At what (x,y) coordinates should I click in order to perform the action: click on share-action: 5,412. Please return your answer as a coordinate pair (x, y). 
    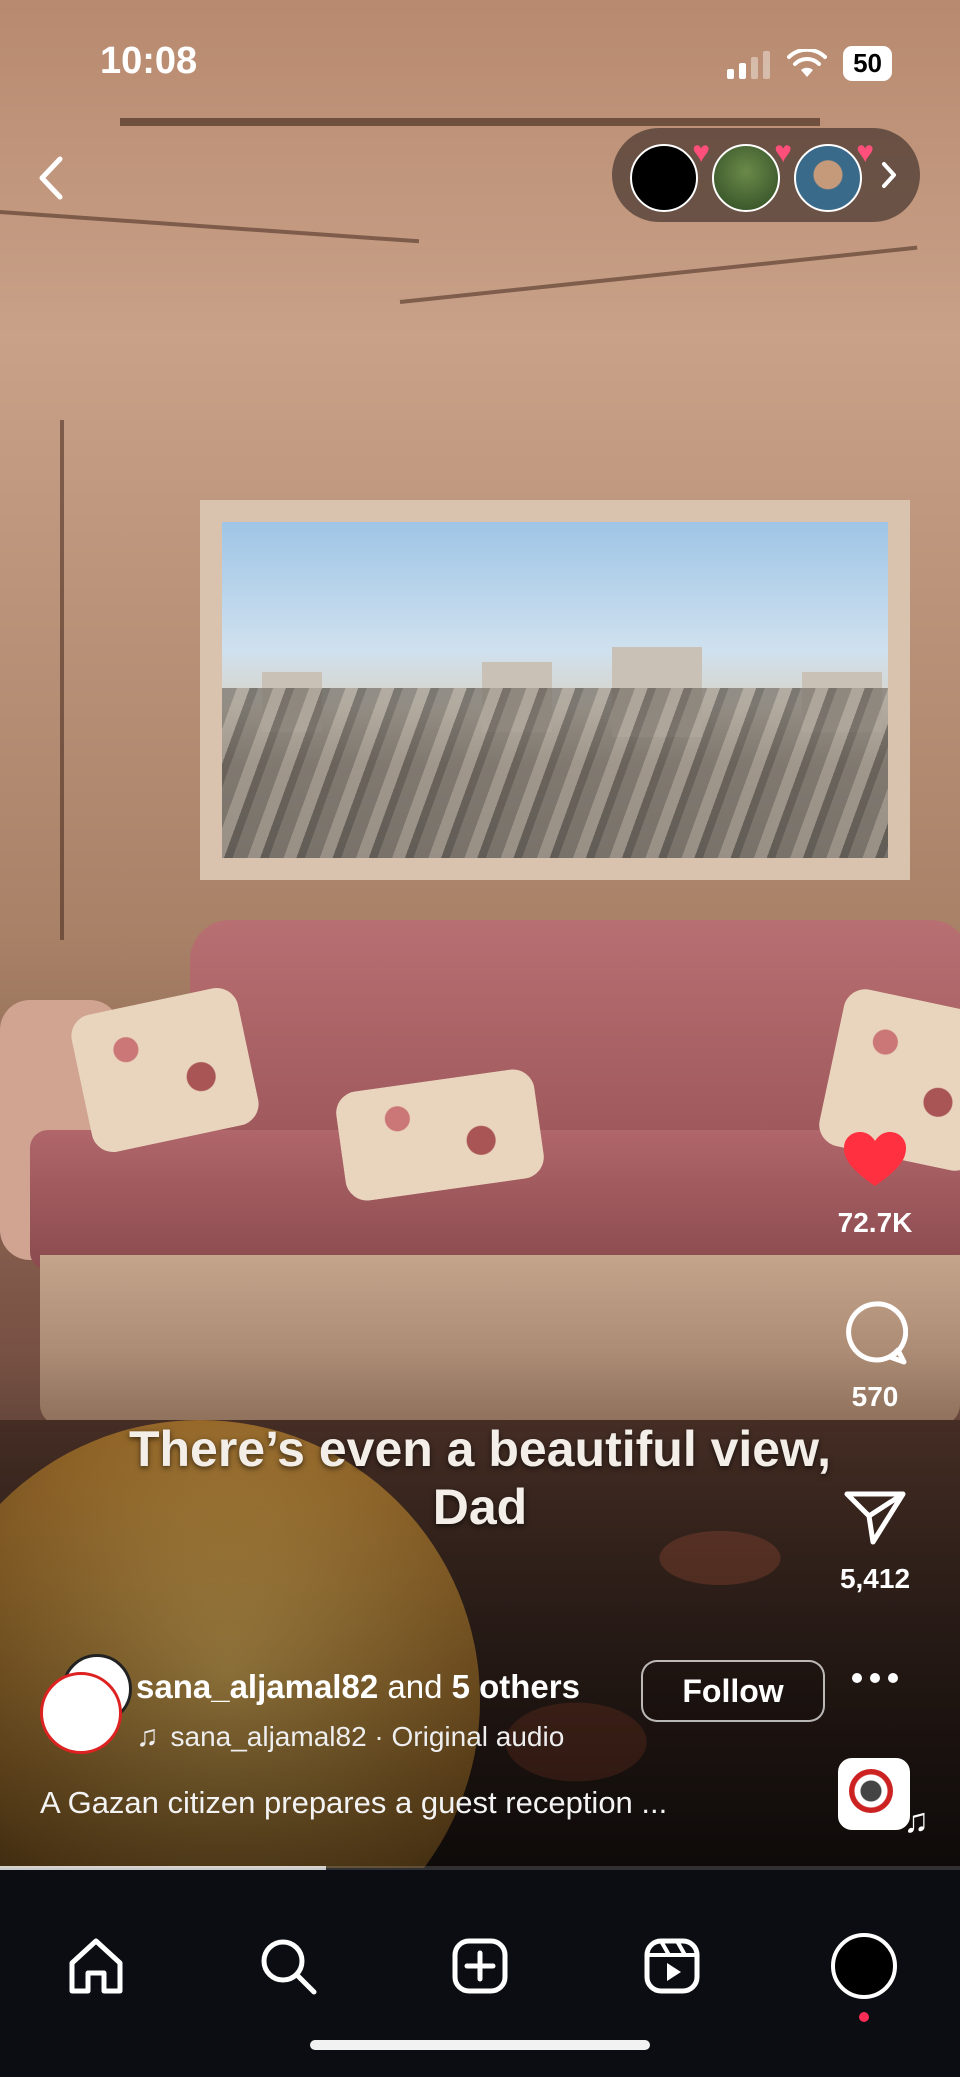
    Looking at the image, I should click on (875, 1541).